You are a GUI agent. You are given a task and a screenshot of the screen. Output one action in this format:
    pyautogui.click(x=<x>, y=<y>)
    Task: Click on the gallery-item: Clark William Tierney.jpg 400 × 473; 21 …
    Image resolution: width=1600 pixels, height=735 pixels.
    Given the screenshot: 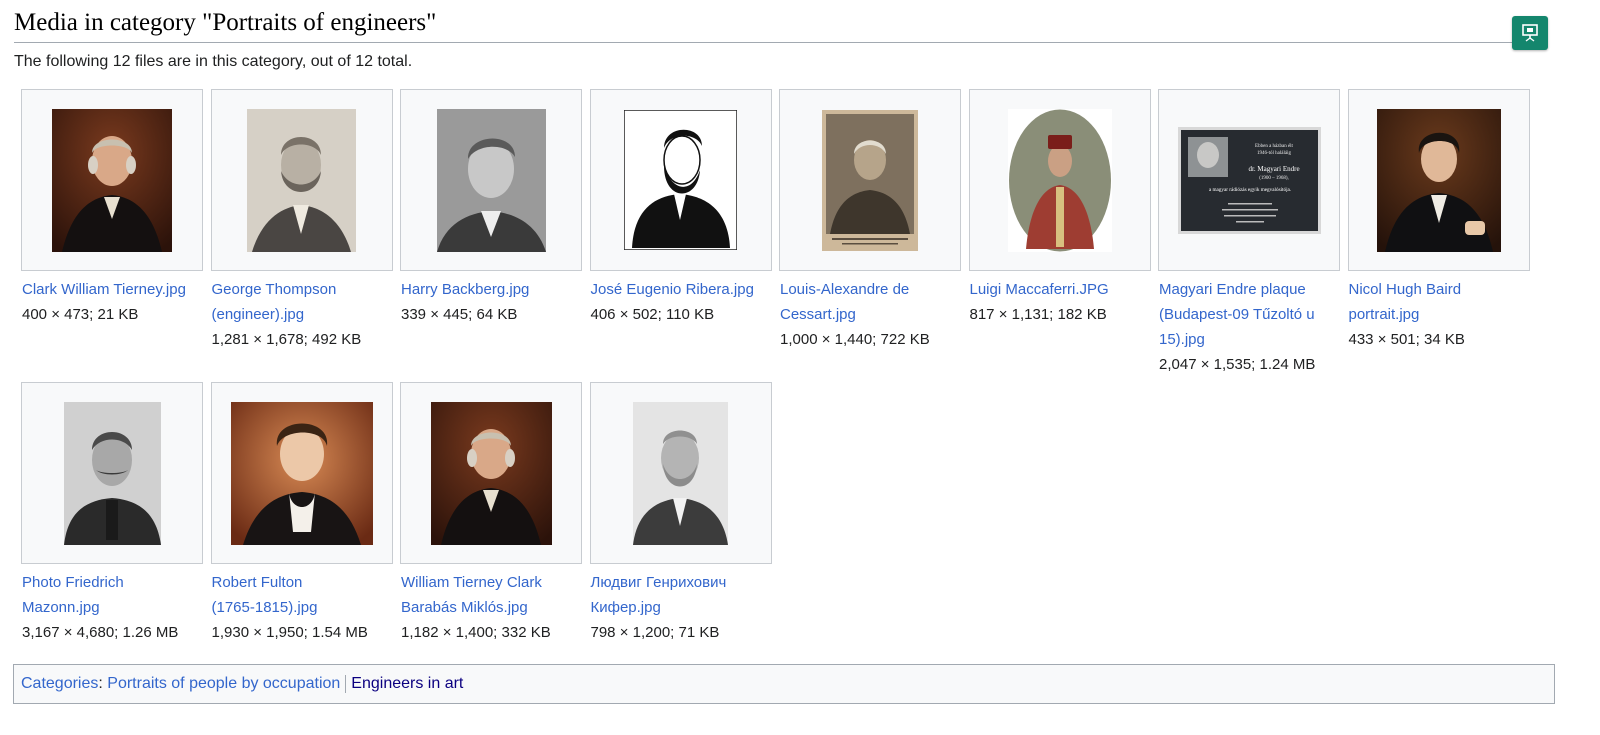 What is the action you would take?
    pyautogui.click(x=112, y=222)
    